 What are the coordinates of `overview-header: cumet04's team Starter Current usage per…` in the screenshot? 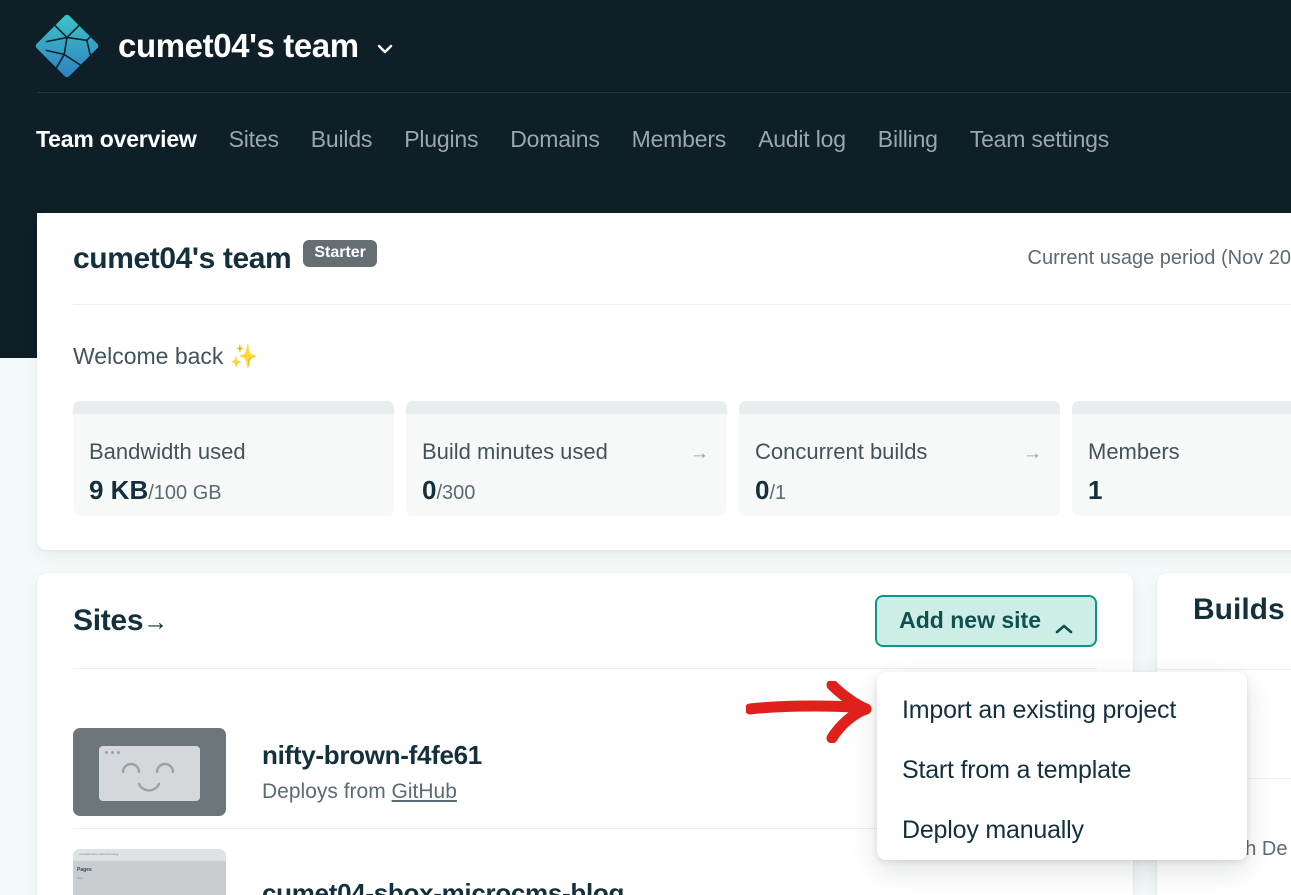 It's located at (664, 258).